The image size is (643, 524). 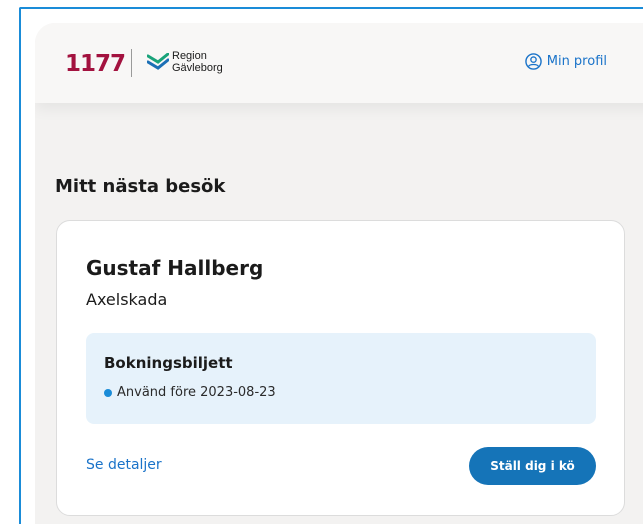 I want to click on logo-1177: 1177, so click(x=95, y=64).